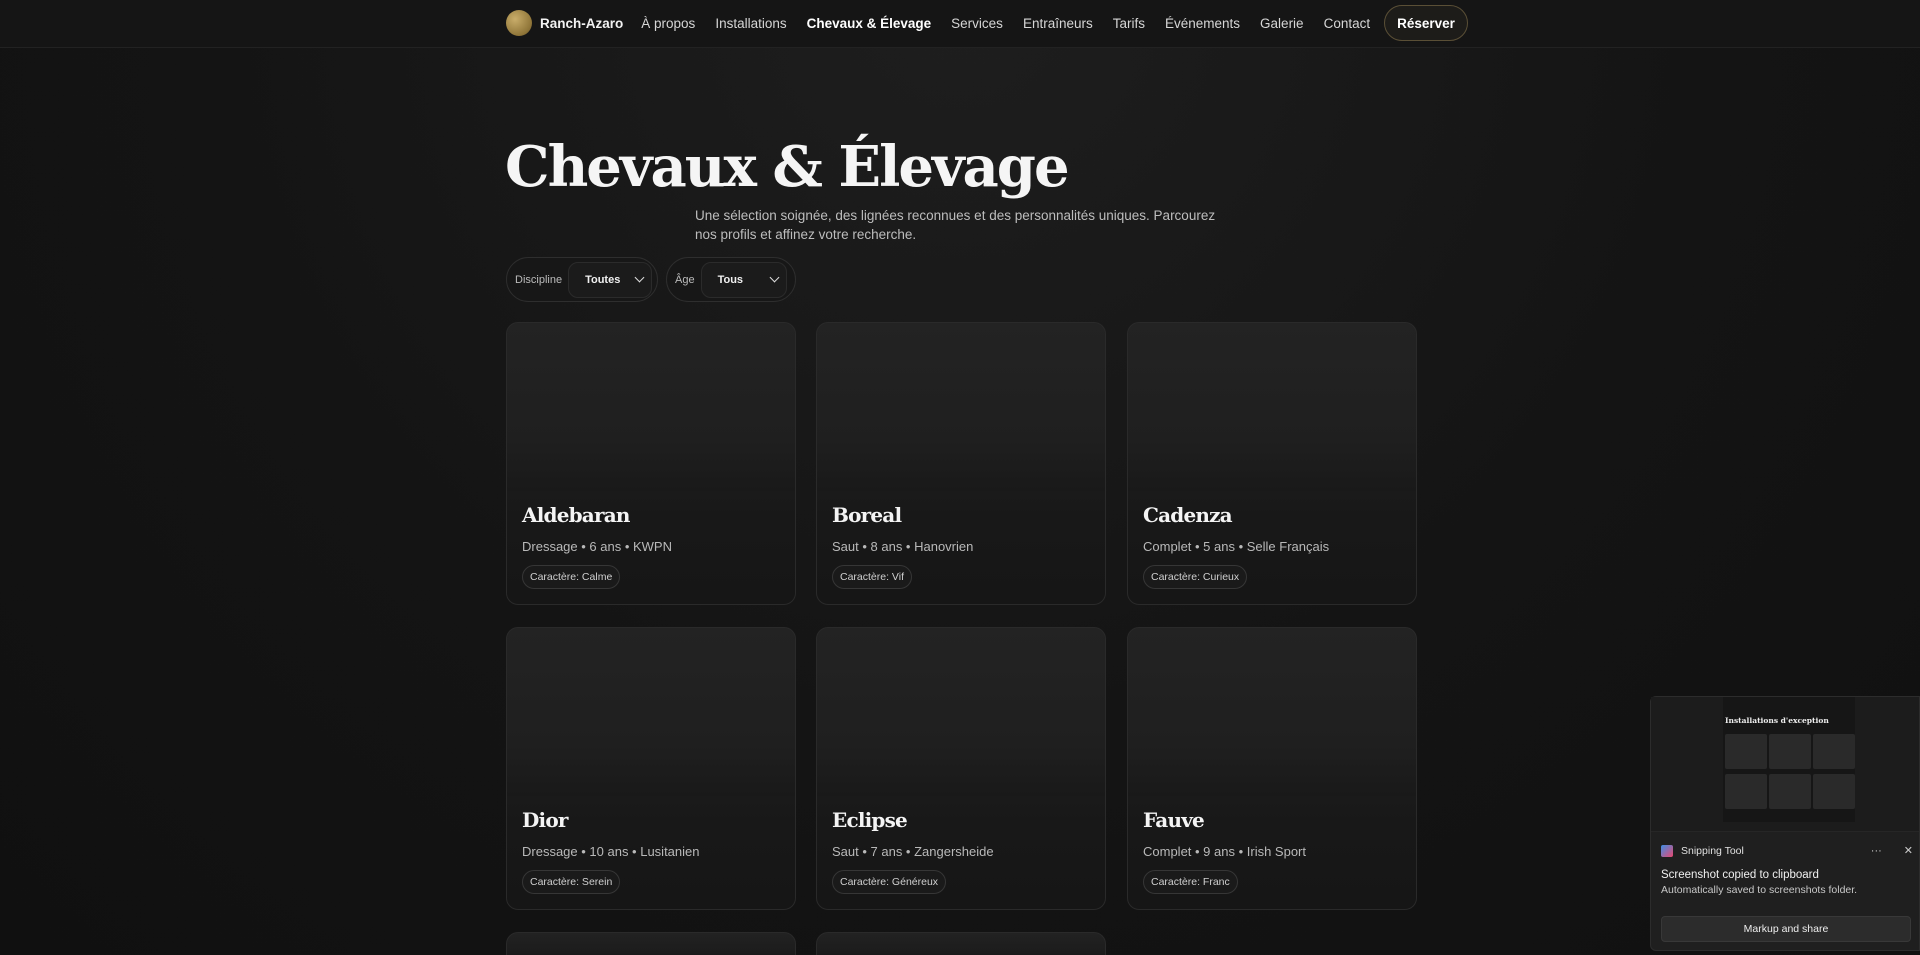 The width and height of the screenshot is (1920, 955). Describe the element at coordinates (1712, 850) in the screenshot. I see `app-name: Snipping Tool` at that location.